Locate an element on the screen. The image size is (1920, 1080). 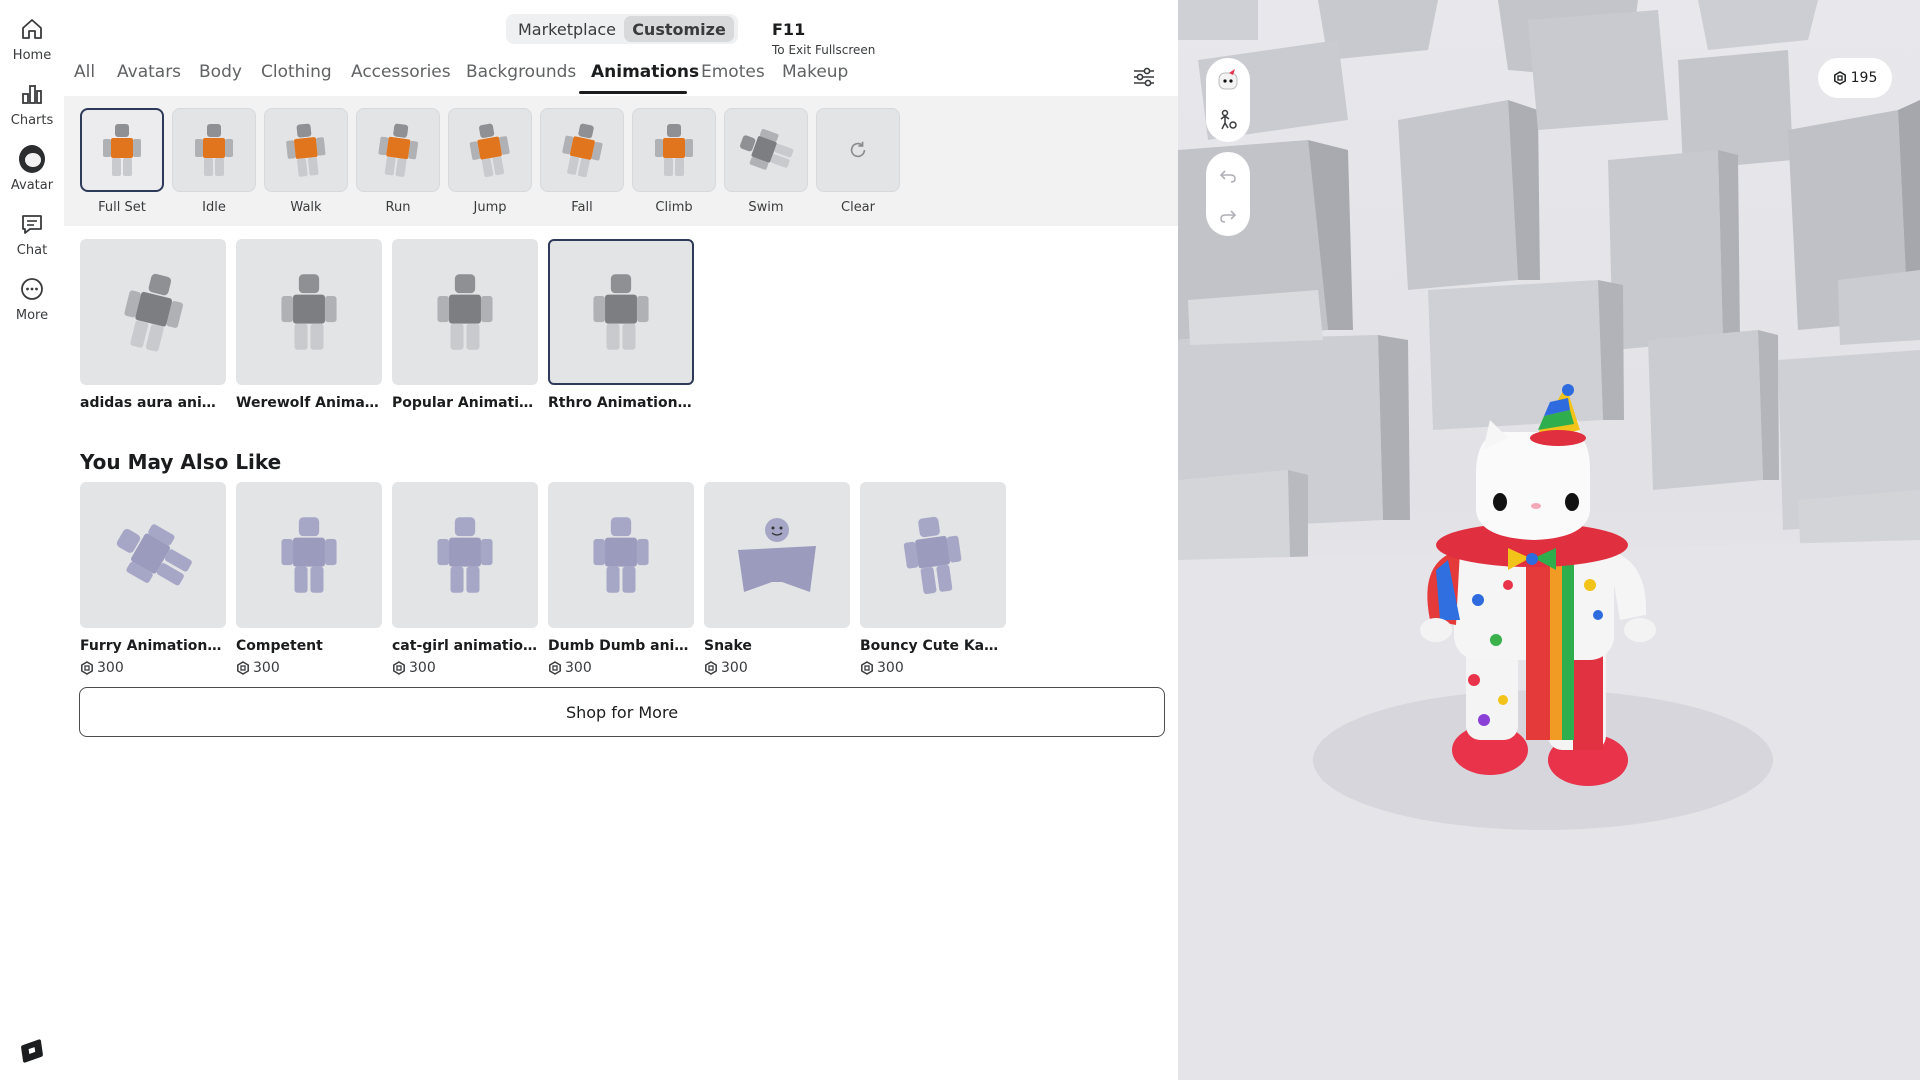
item-card: Furry Animation Pa... 300 is located at coordinates (153, 579).